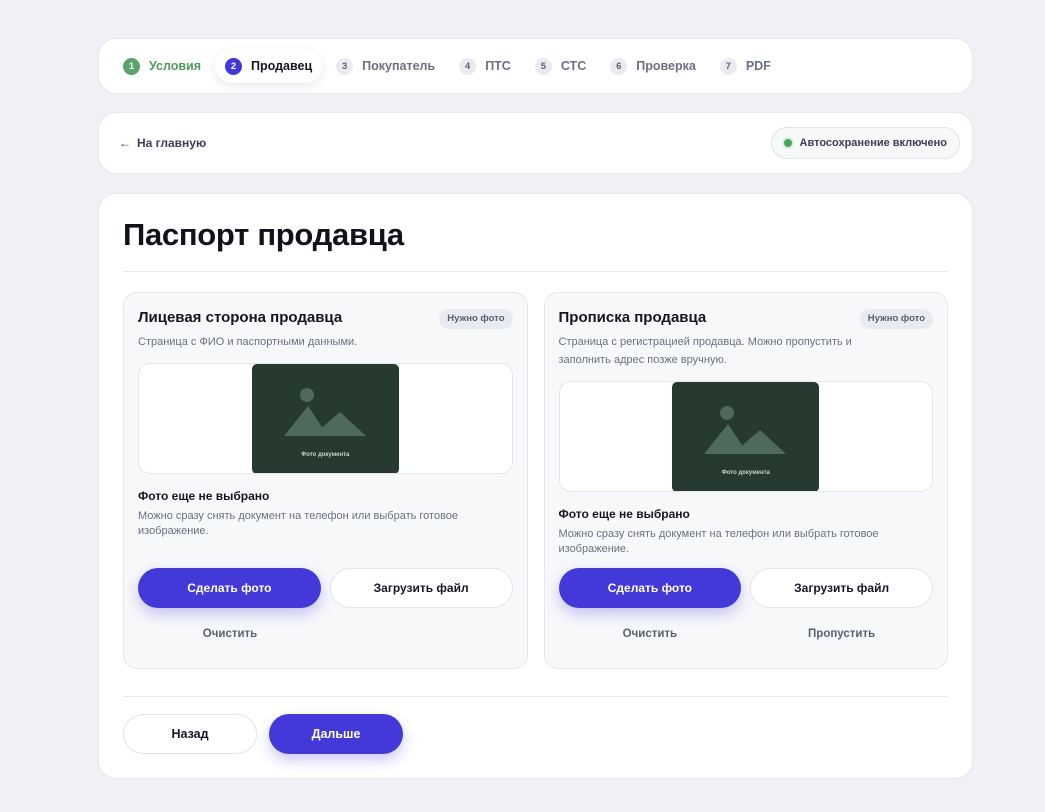 The width and height of the screenshot is (1045, 812). Describe the element at coordinates (758, 66) in the screenshot. I see `step-label: PDF` at that location.